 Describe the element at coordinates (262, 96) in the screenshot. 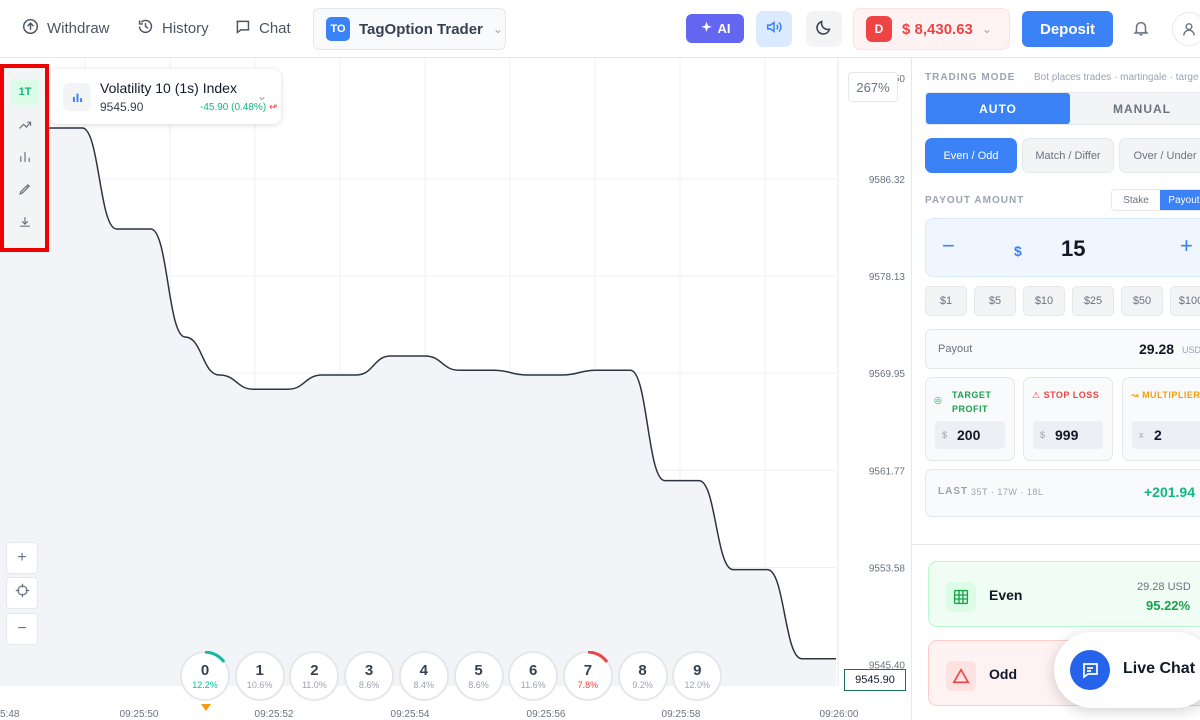

I see `chevron-down-icon: ⌄` at that location.